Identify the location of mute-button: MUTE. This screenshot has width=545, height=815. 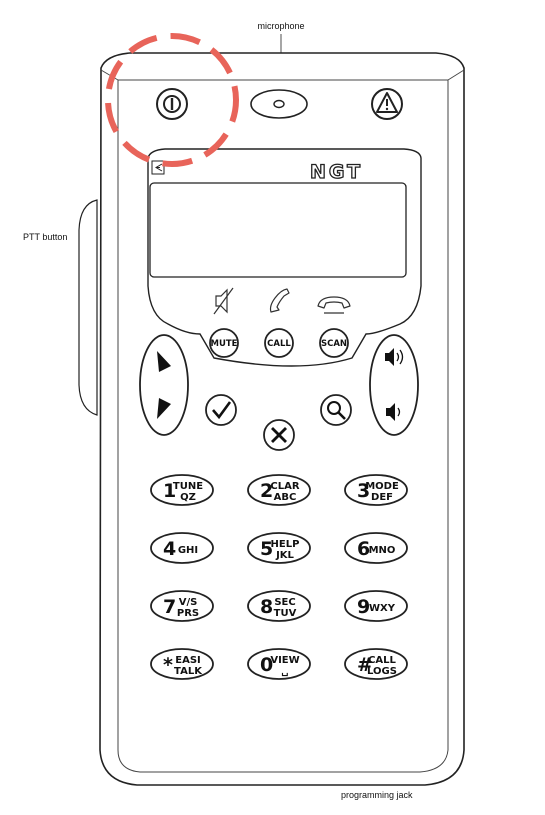
(224, 343).